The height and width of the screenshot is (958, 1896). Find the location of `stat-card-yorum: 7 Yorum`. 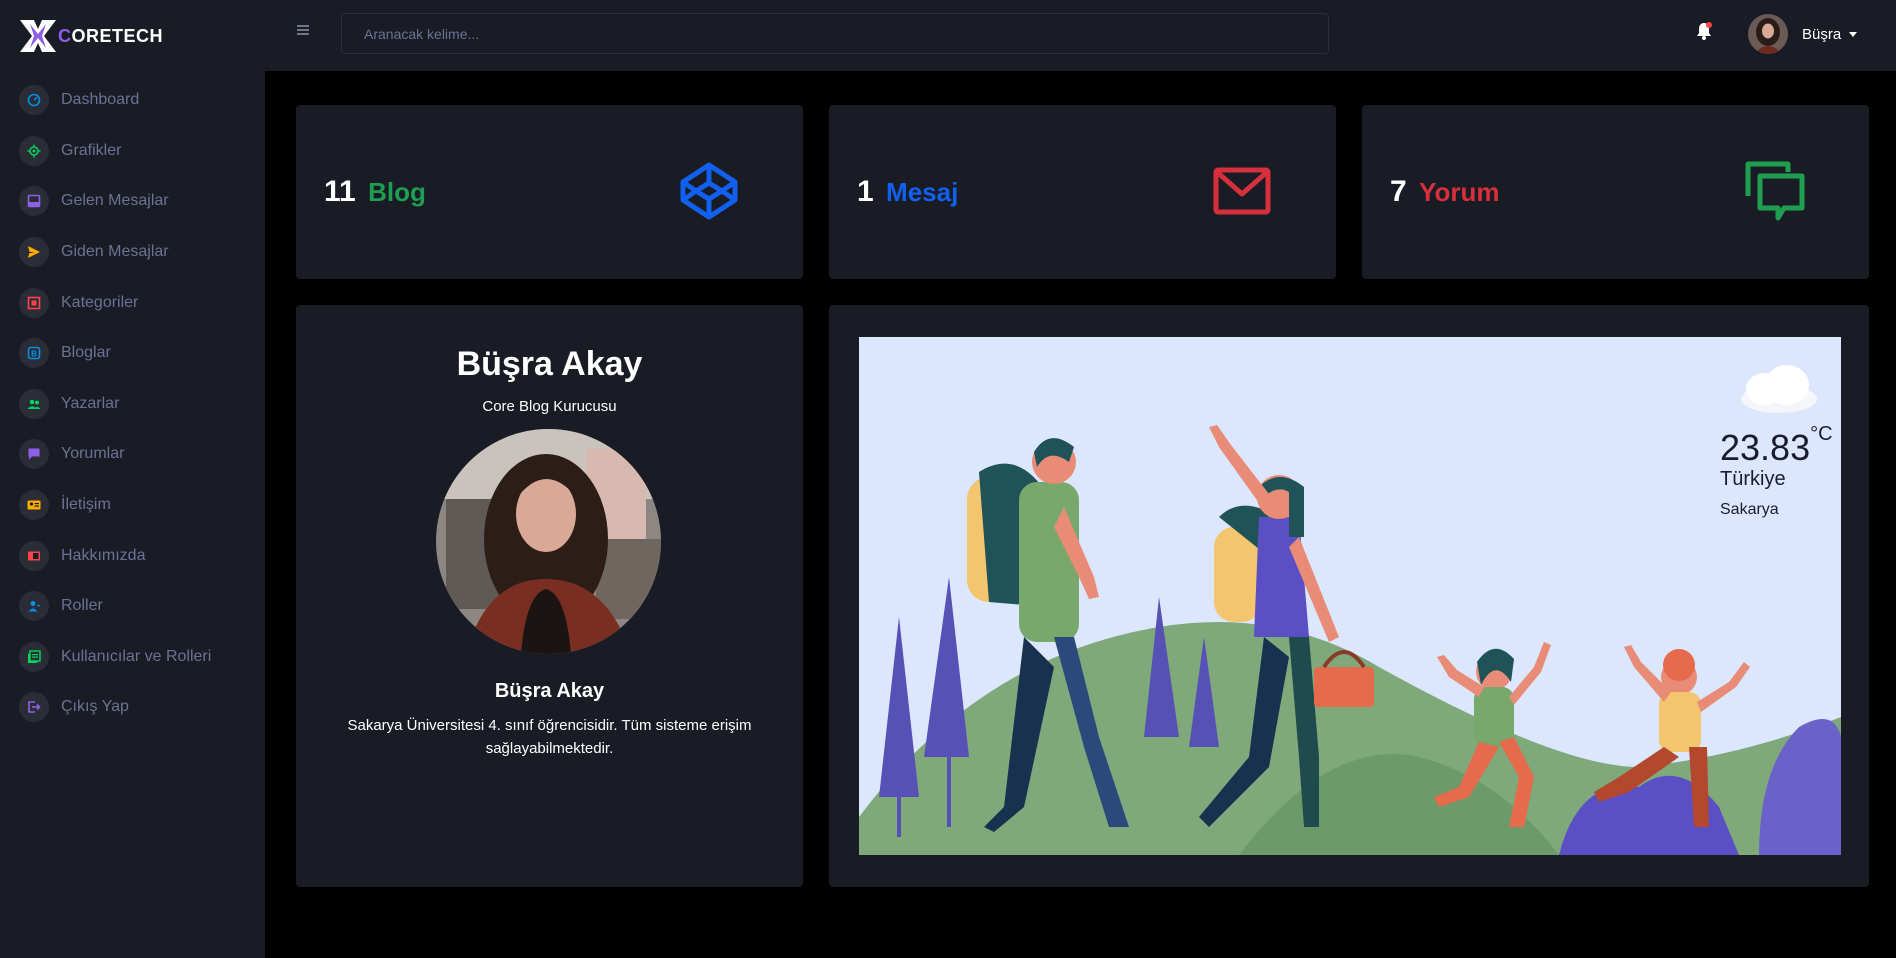

stat-card-yorum: 7 Yorum is located at coordinates (1615, 192).